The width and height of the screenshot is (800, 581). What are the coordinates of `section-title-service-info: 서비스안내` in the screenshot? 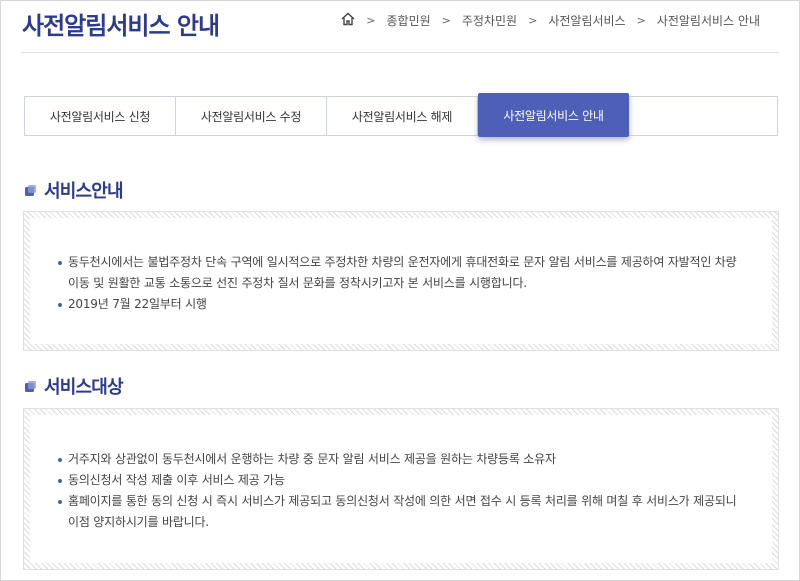 It's located at (74, 190).